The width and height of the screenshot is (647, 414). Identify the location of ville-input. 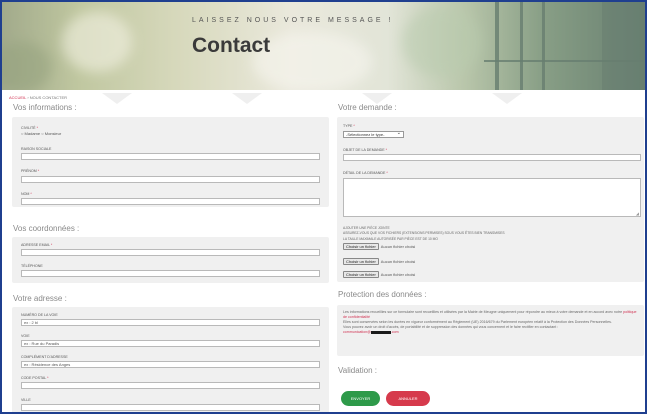
(170, 407).